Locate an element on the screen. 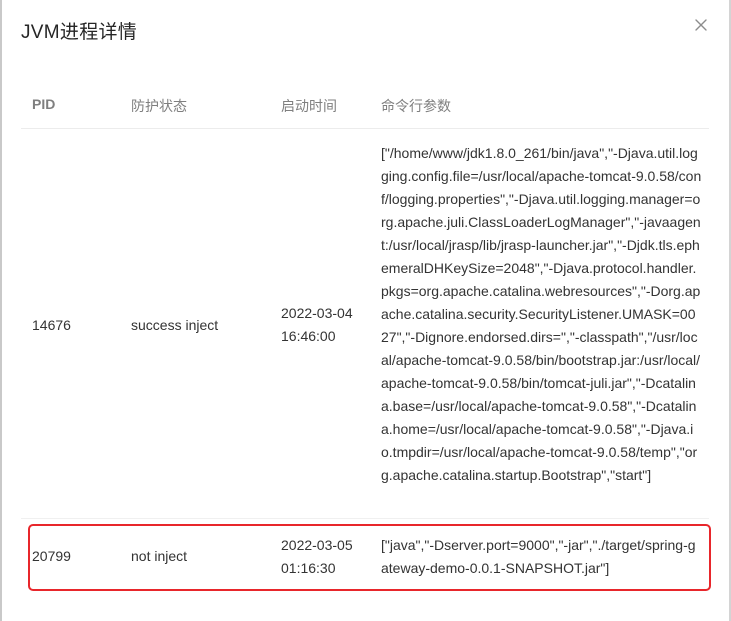 This screenshot has height=621, width=731. status-cell: not inject is located at coordinates (159, 556).